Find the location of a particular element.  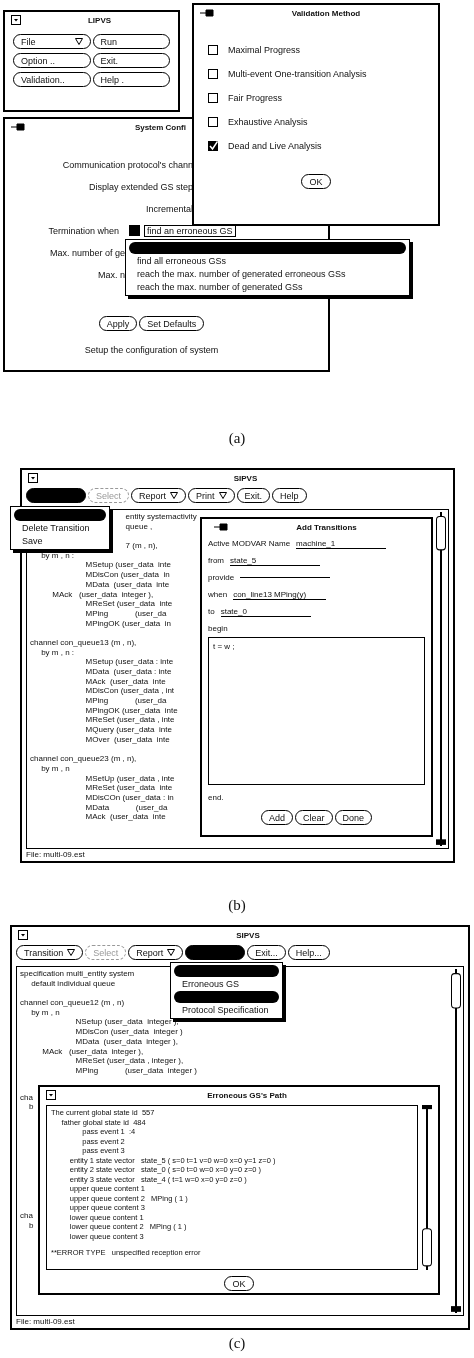

menu-item: Delete Transition is located at coordinates (60, 528).